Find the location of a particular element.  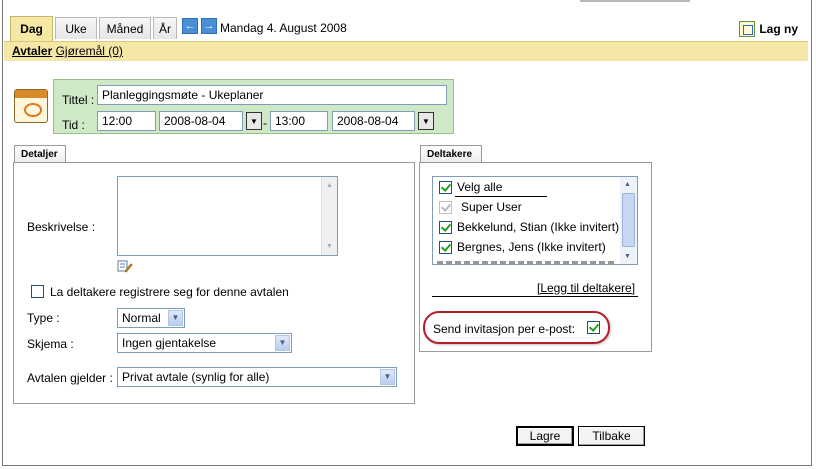

end-date-picker-icon: ▼ is located at coordinates (426, 121).